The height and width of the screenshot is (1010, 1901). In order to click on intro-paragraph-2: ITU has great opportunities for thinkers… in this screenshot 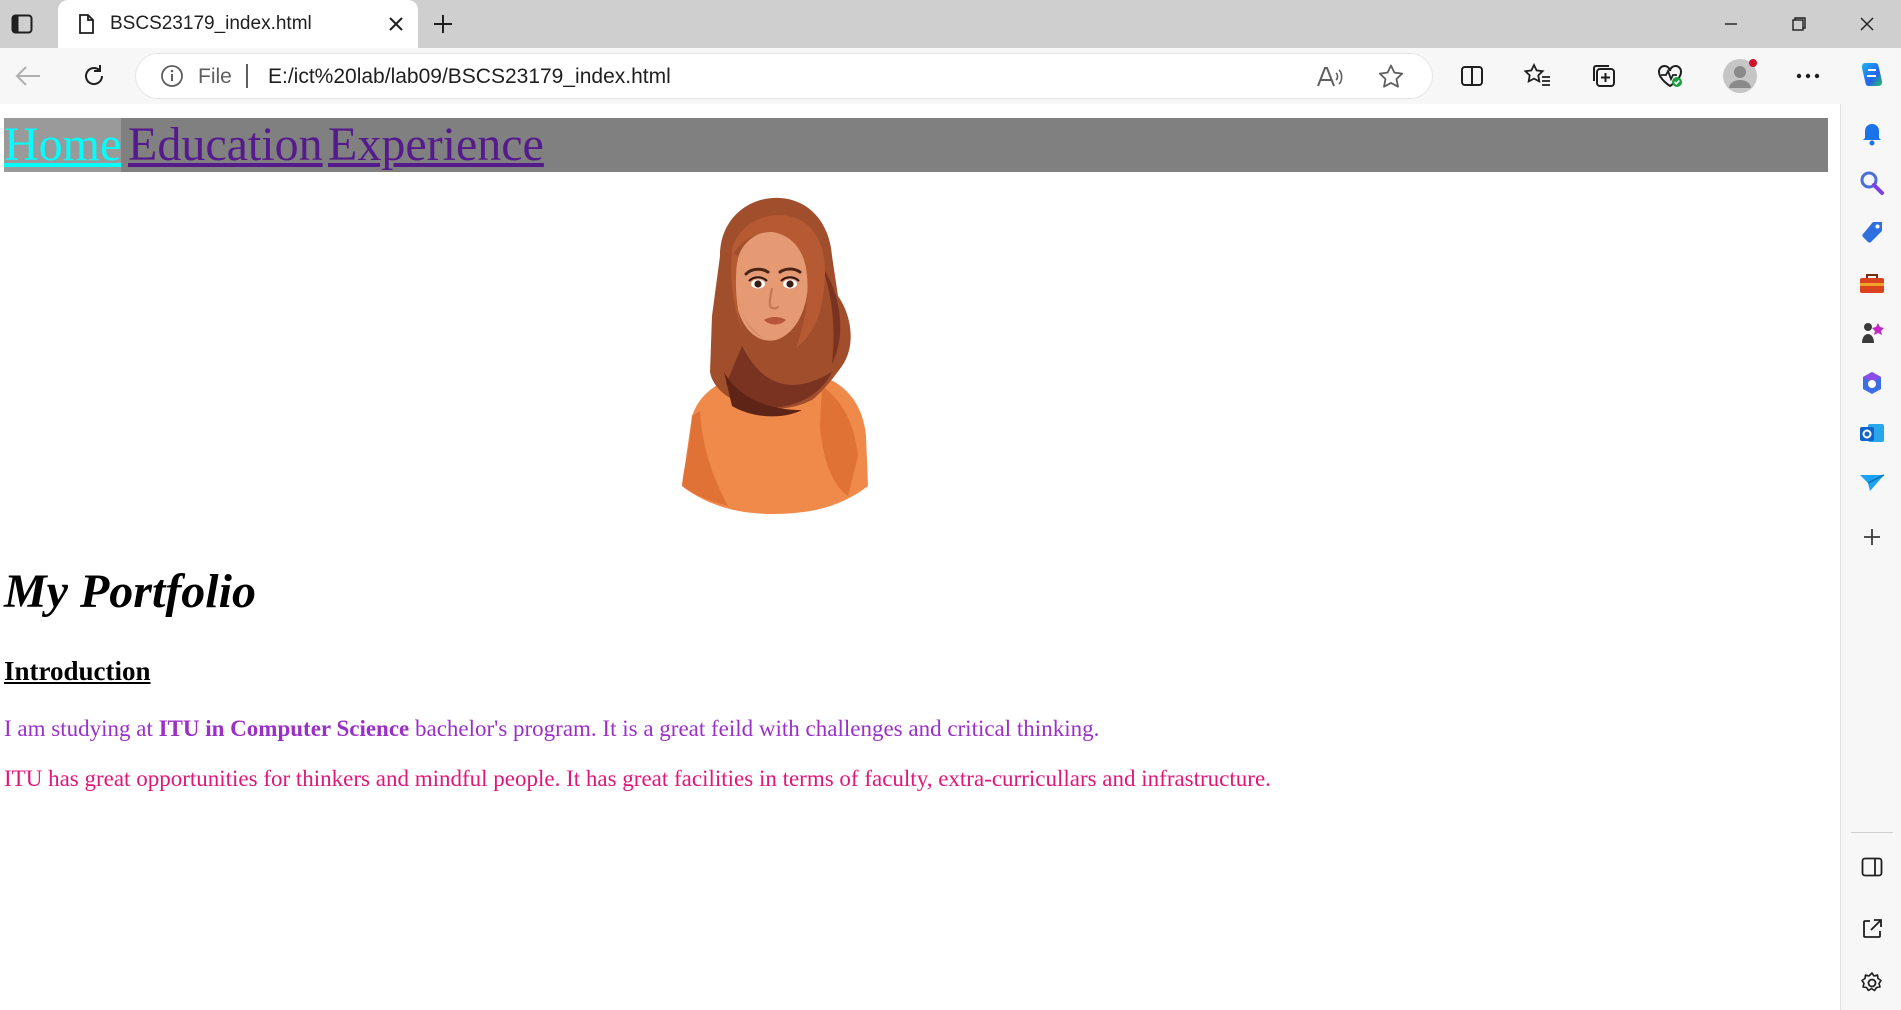, I will do `click(637, 778)`.